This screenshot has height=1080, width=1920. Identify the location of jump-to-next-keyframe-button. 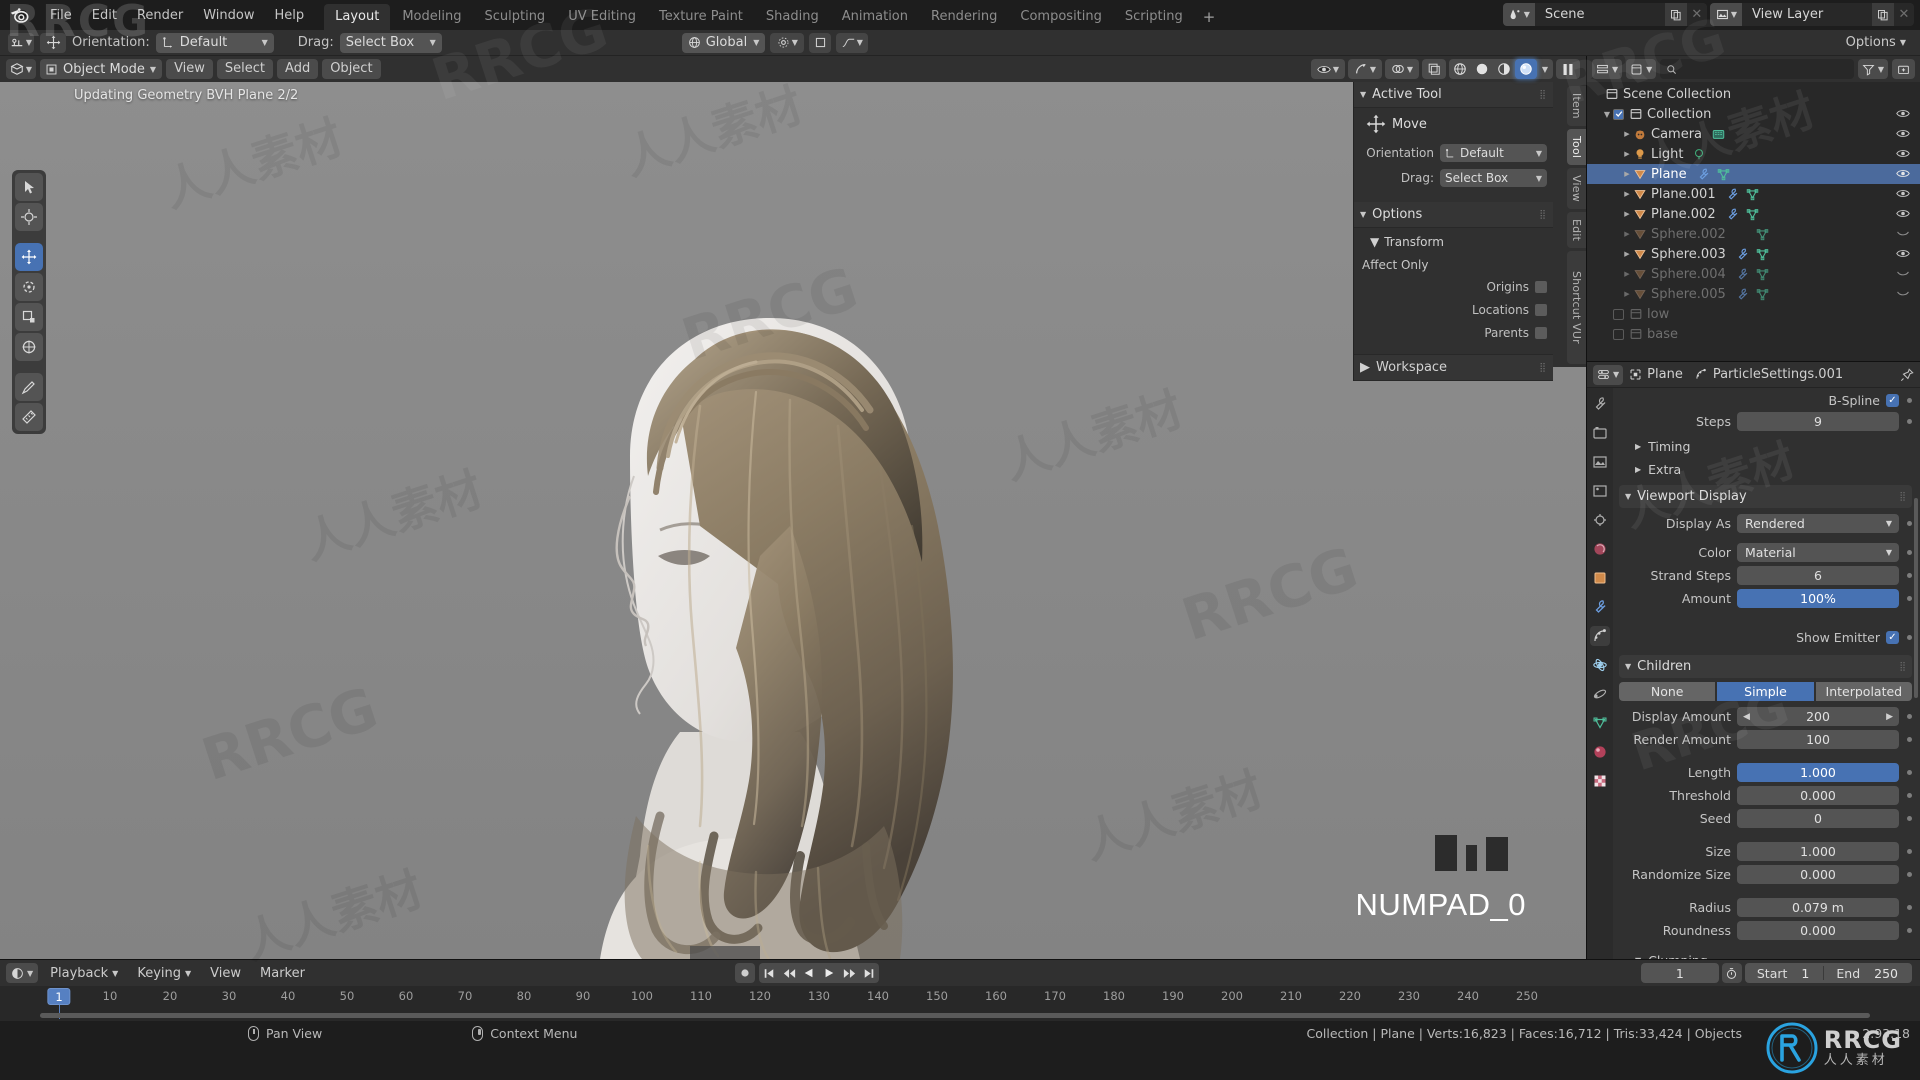
(849, 973).